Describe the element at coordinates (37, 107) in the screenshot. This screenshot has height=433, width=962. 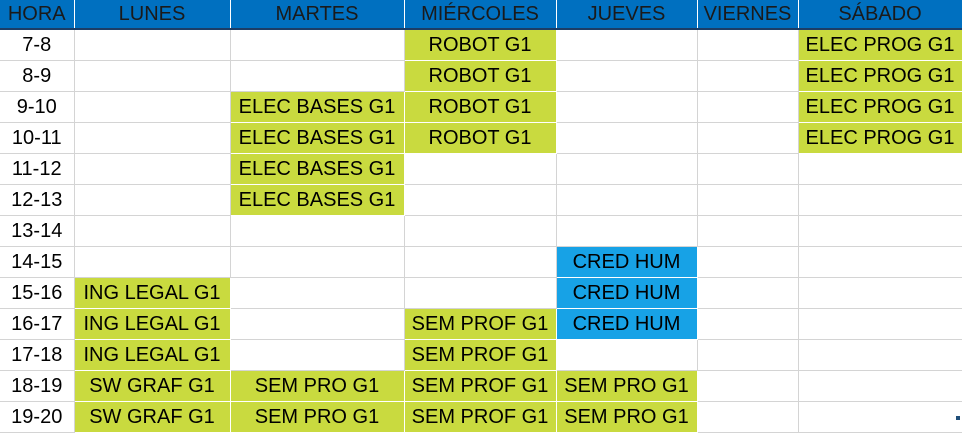
I see `hour-cell: 9-10` at that location.